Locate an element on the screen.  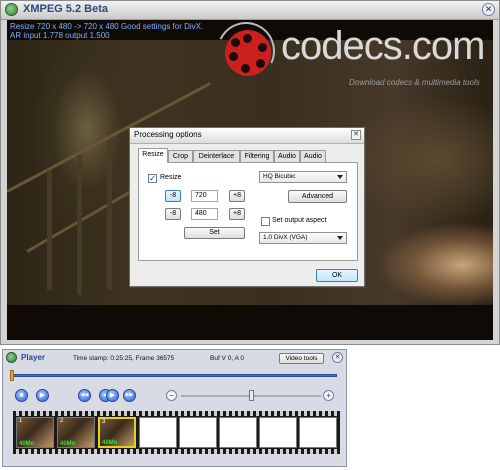
dialog-title-bar: Processing options ✕ is located at coordinates (247, 136).